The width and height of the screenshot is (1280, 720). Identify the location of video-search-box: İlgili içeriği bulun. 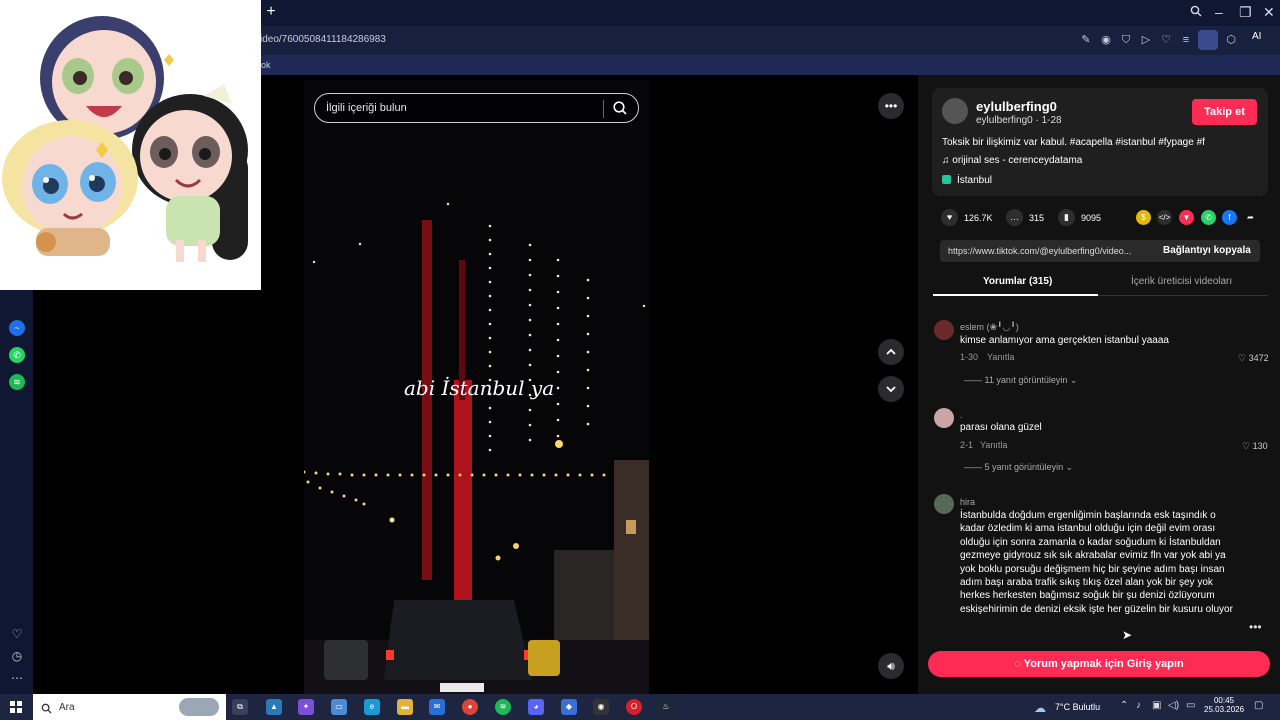
(476, 108).